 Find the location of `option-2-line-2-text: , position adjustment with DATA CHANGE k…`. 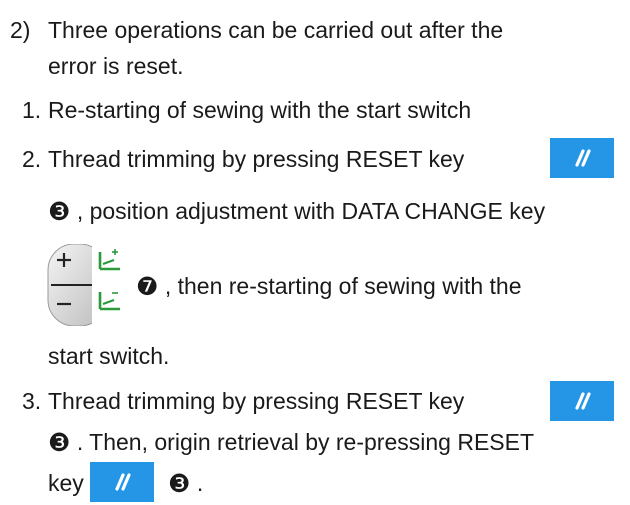

option-2-line-2-text: , position adjustment with DATA CHANGE k… is located at coordinates (311, 211).